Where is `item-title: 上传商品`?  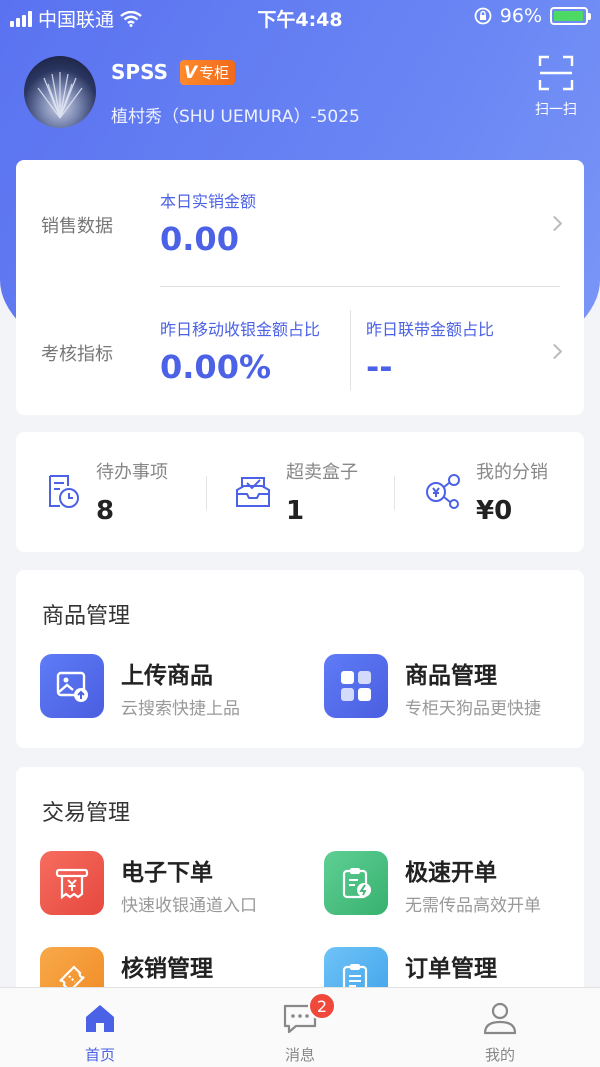
item-title: 上传商品 is located at coordinates (167, 676).